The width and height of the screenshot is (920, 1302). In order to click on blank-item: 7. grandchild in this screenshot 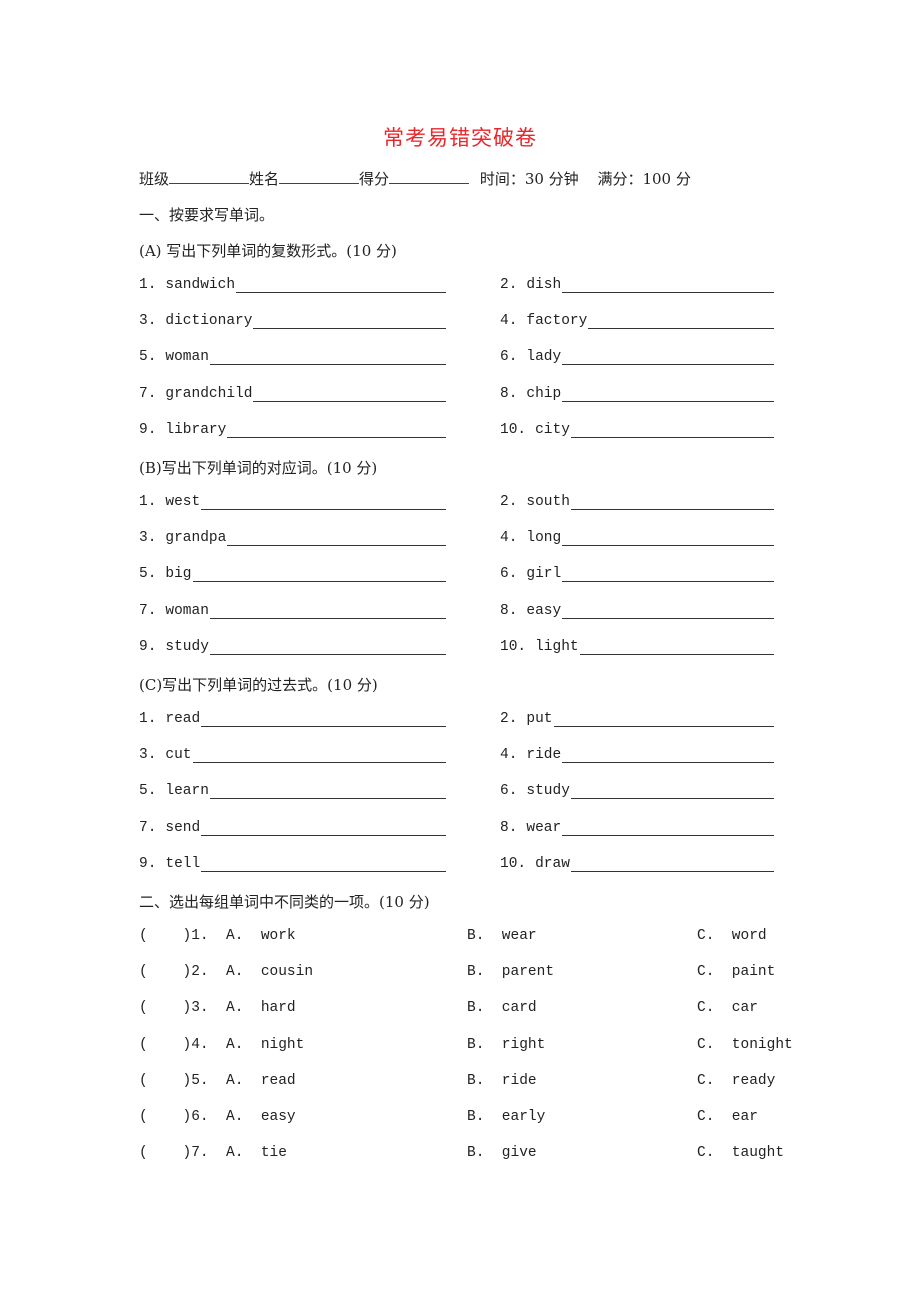, I will do `click(292, 394)`.